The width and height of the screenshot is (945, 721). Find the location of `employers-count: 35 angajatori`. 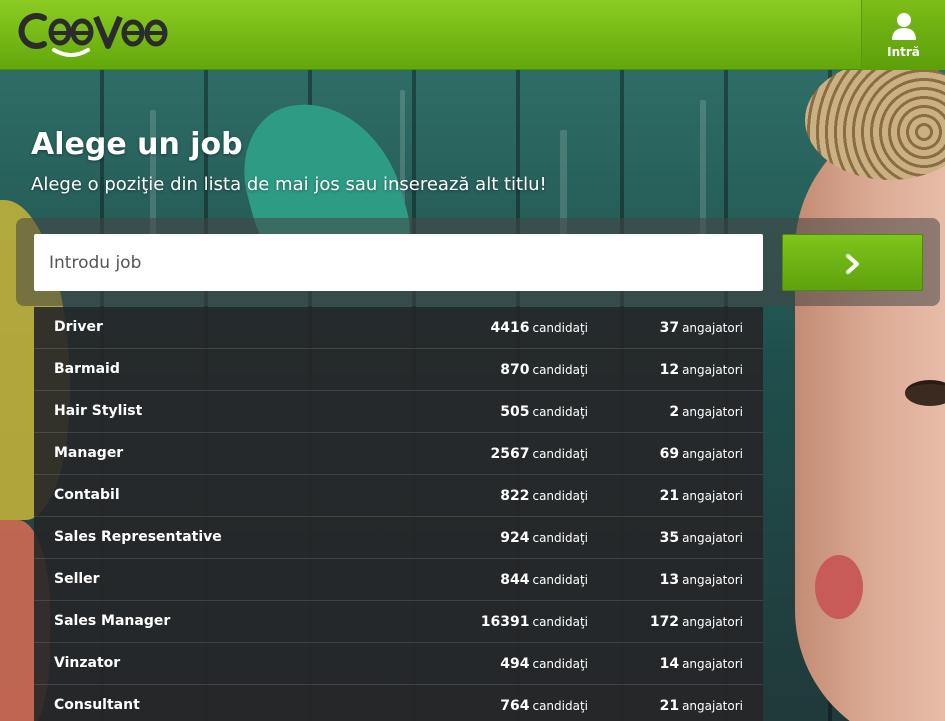

employers-count: 35 angajatori is located at coordinates (701, 538).